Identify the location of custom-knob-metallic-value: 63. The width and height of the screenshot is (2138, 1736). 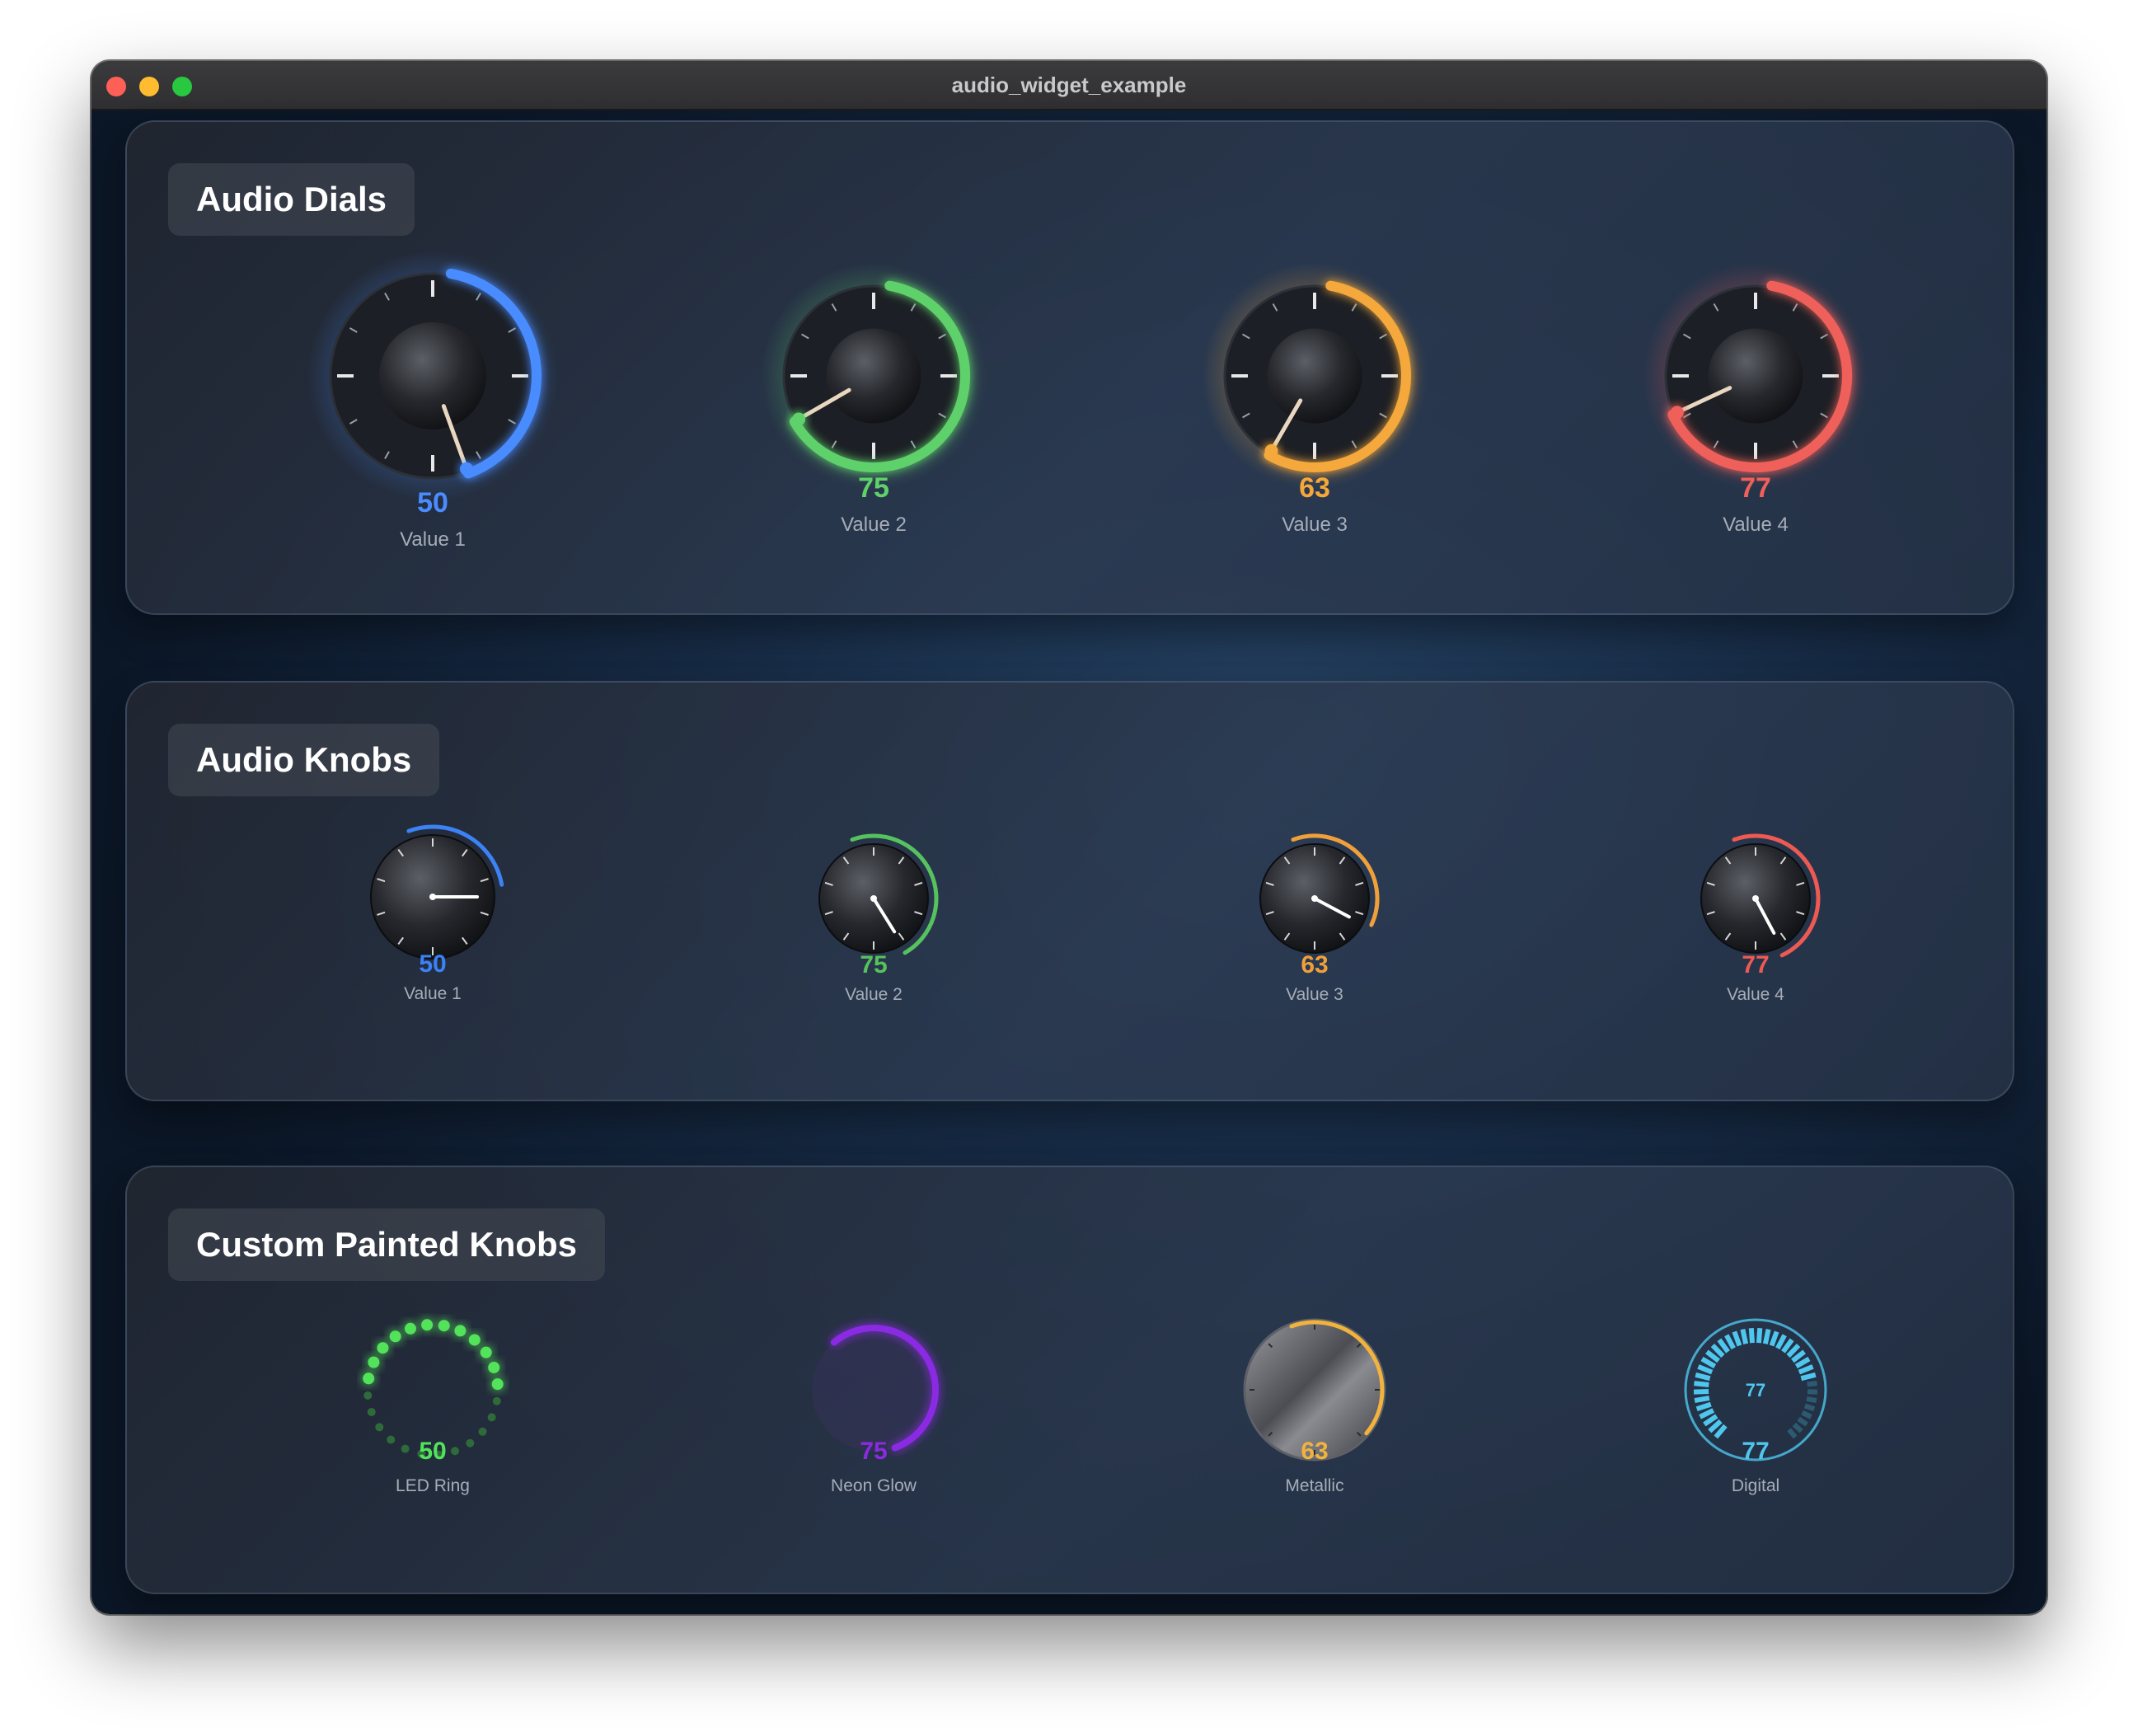
(1315, 1451).